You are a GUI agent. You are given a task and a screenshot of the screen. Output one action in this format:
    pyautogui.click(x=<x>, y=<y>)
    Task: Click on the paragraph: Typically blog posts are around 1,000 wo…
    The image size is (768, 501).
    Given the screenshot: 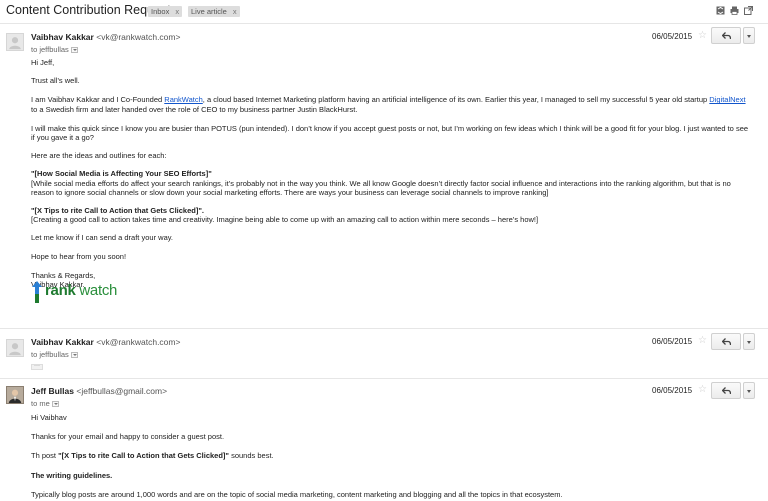 What is the action you would take?
    pyautogui.click(x=297, y=494)
    